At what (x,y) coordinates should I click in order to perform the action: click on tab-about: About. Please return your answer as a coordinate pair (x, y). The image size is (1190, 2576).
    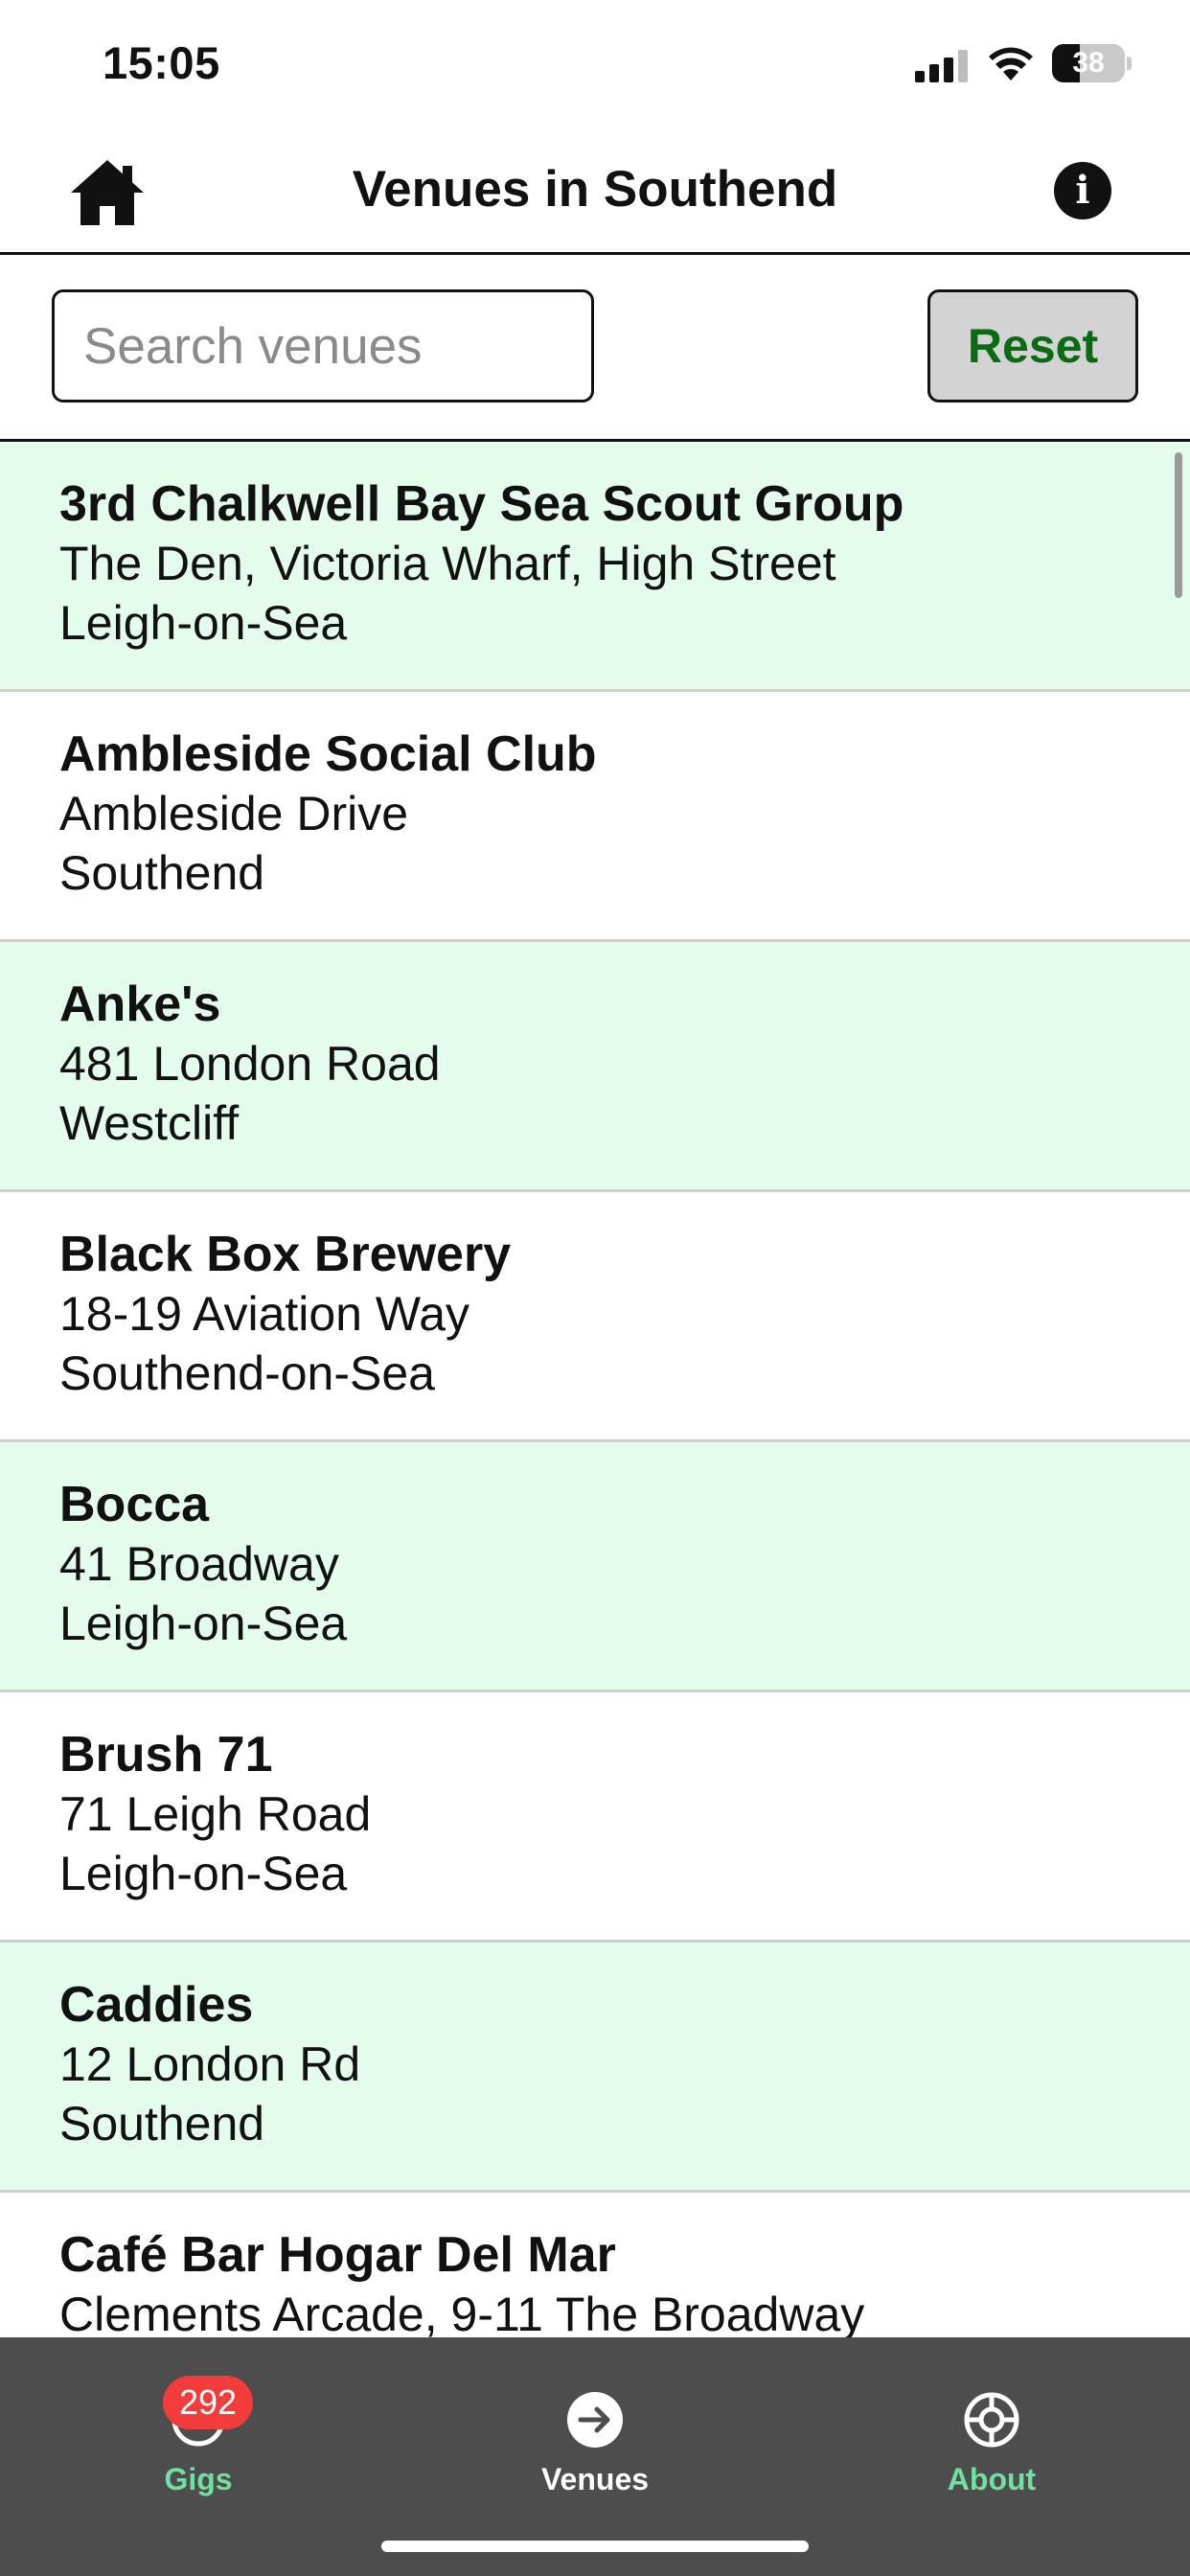
    Looking at the image, I should click on (991, 2428).